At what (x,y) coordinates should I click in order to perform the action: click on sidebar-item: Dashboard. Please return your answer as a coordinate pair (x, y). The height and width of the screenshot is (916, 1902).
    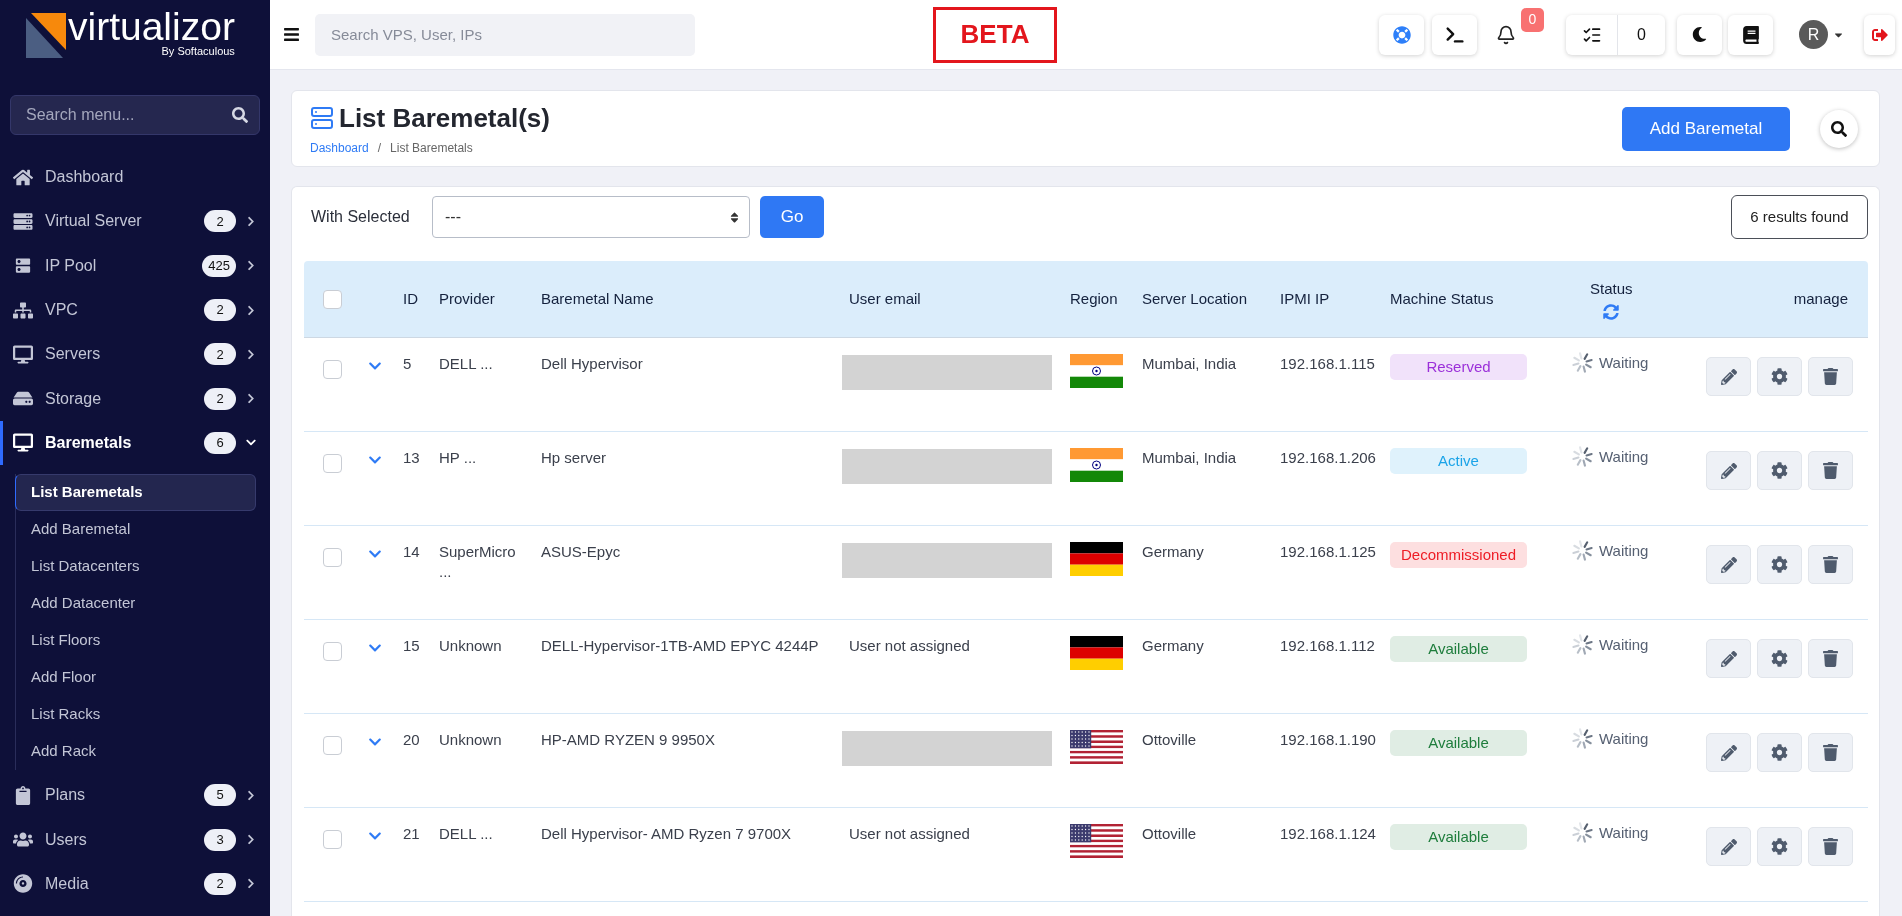
    Looking at the image, I should click on (135, 177).